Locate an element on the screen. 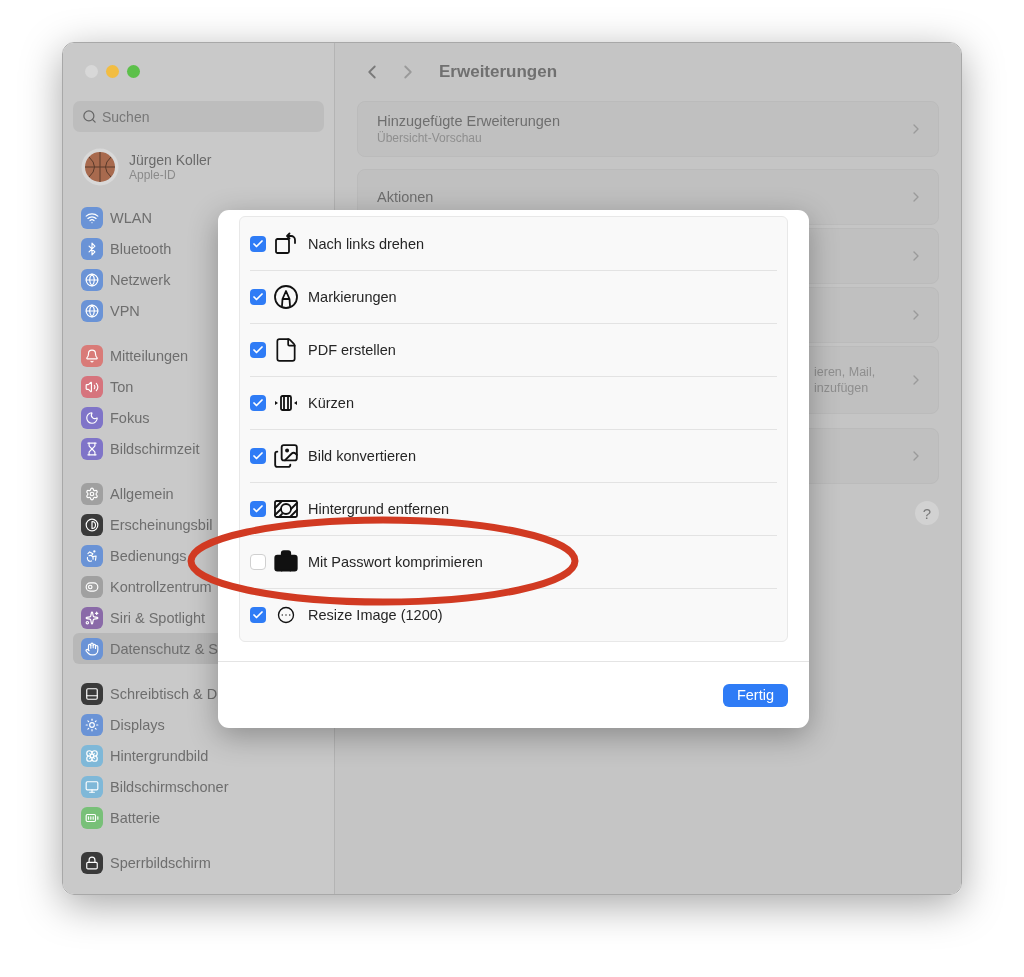 Image resolution: width=1024 pixels, height=977 pixels. sidebar-item: WLAN is located at coordinates (198, 217).